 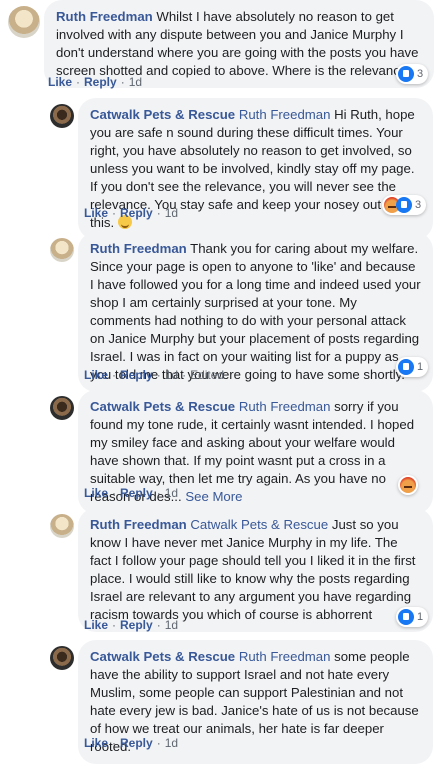 I want to click on reaction-summary, so click(x=408, y=485).